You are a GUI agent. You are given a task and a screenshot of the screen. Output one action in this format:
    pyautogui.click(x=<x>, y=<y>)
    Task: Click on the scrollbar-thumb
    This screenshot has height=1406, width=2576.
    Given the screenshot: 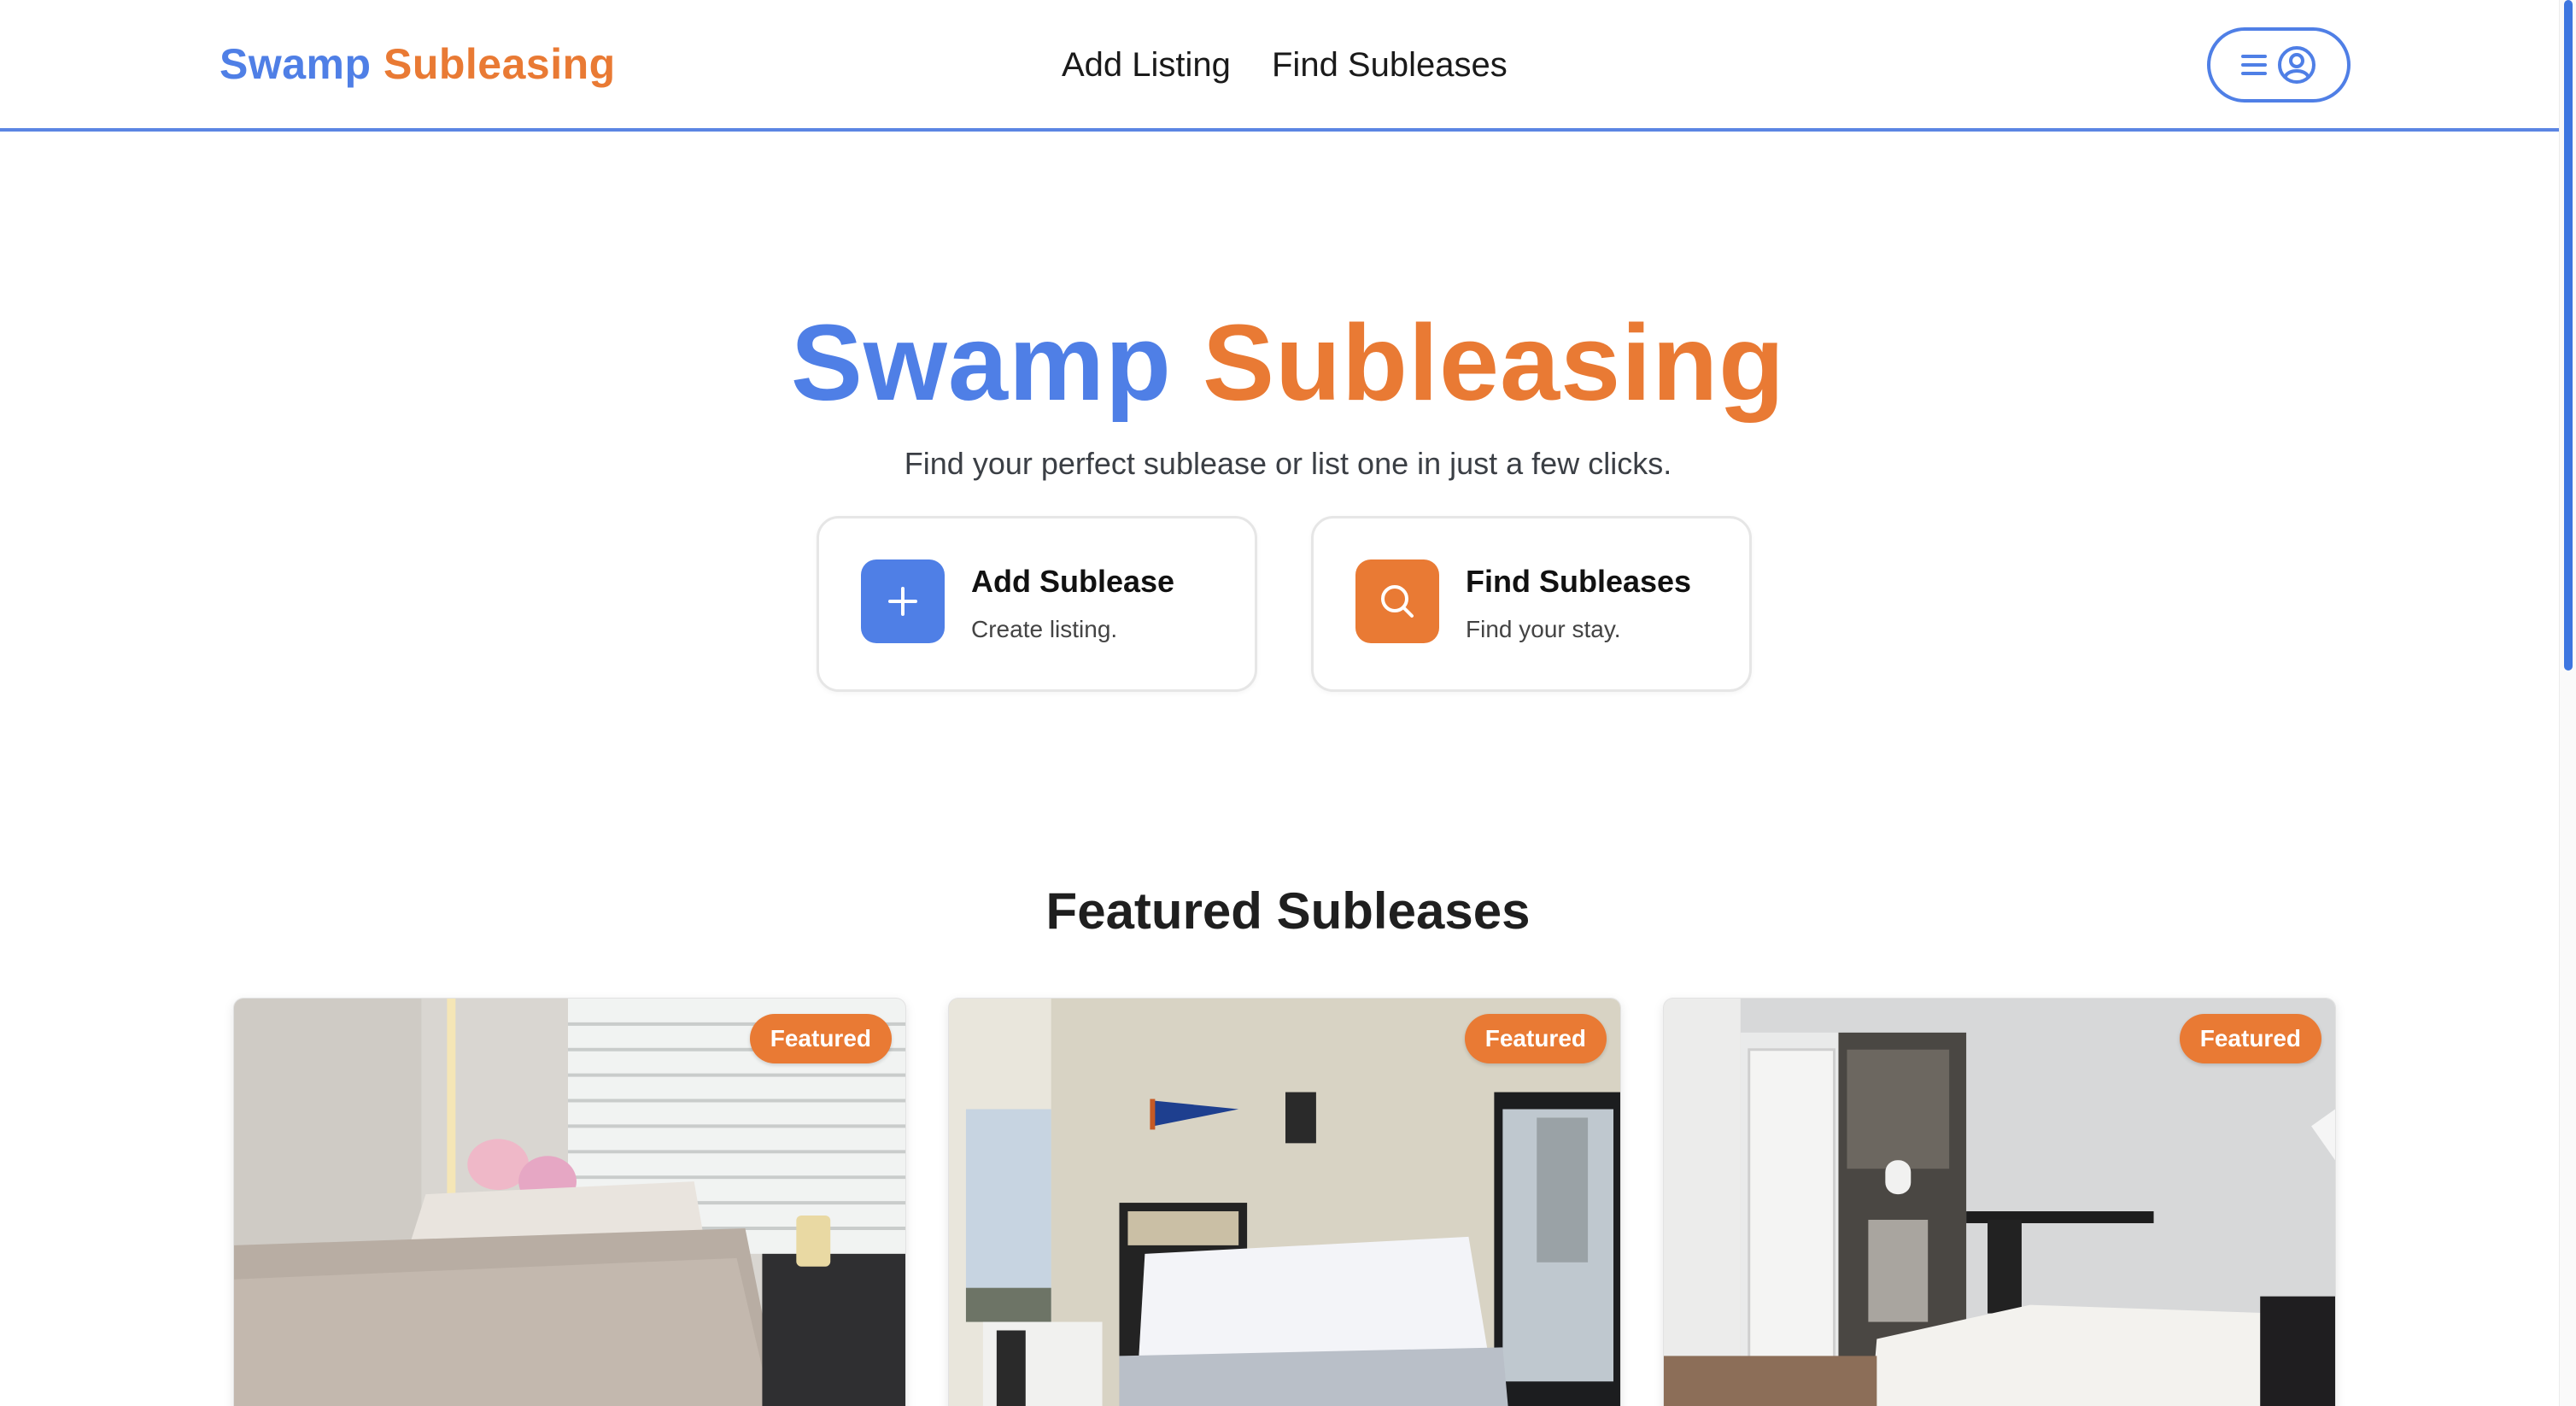 What is the action you would take?
    pyautogui.click(x=2568, y=335)
    